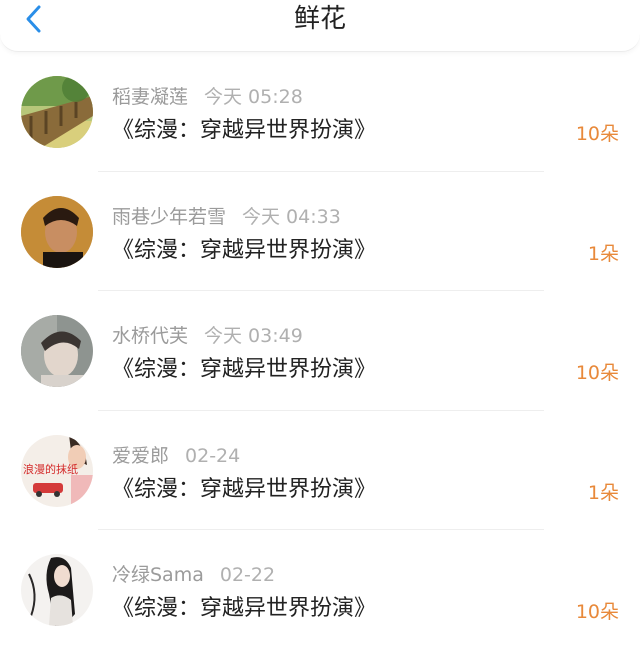  Describe the element at coordinates (291, 216) in the screenshot. I see `timestamp: 今天 04:33` at that location.